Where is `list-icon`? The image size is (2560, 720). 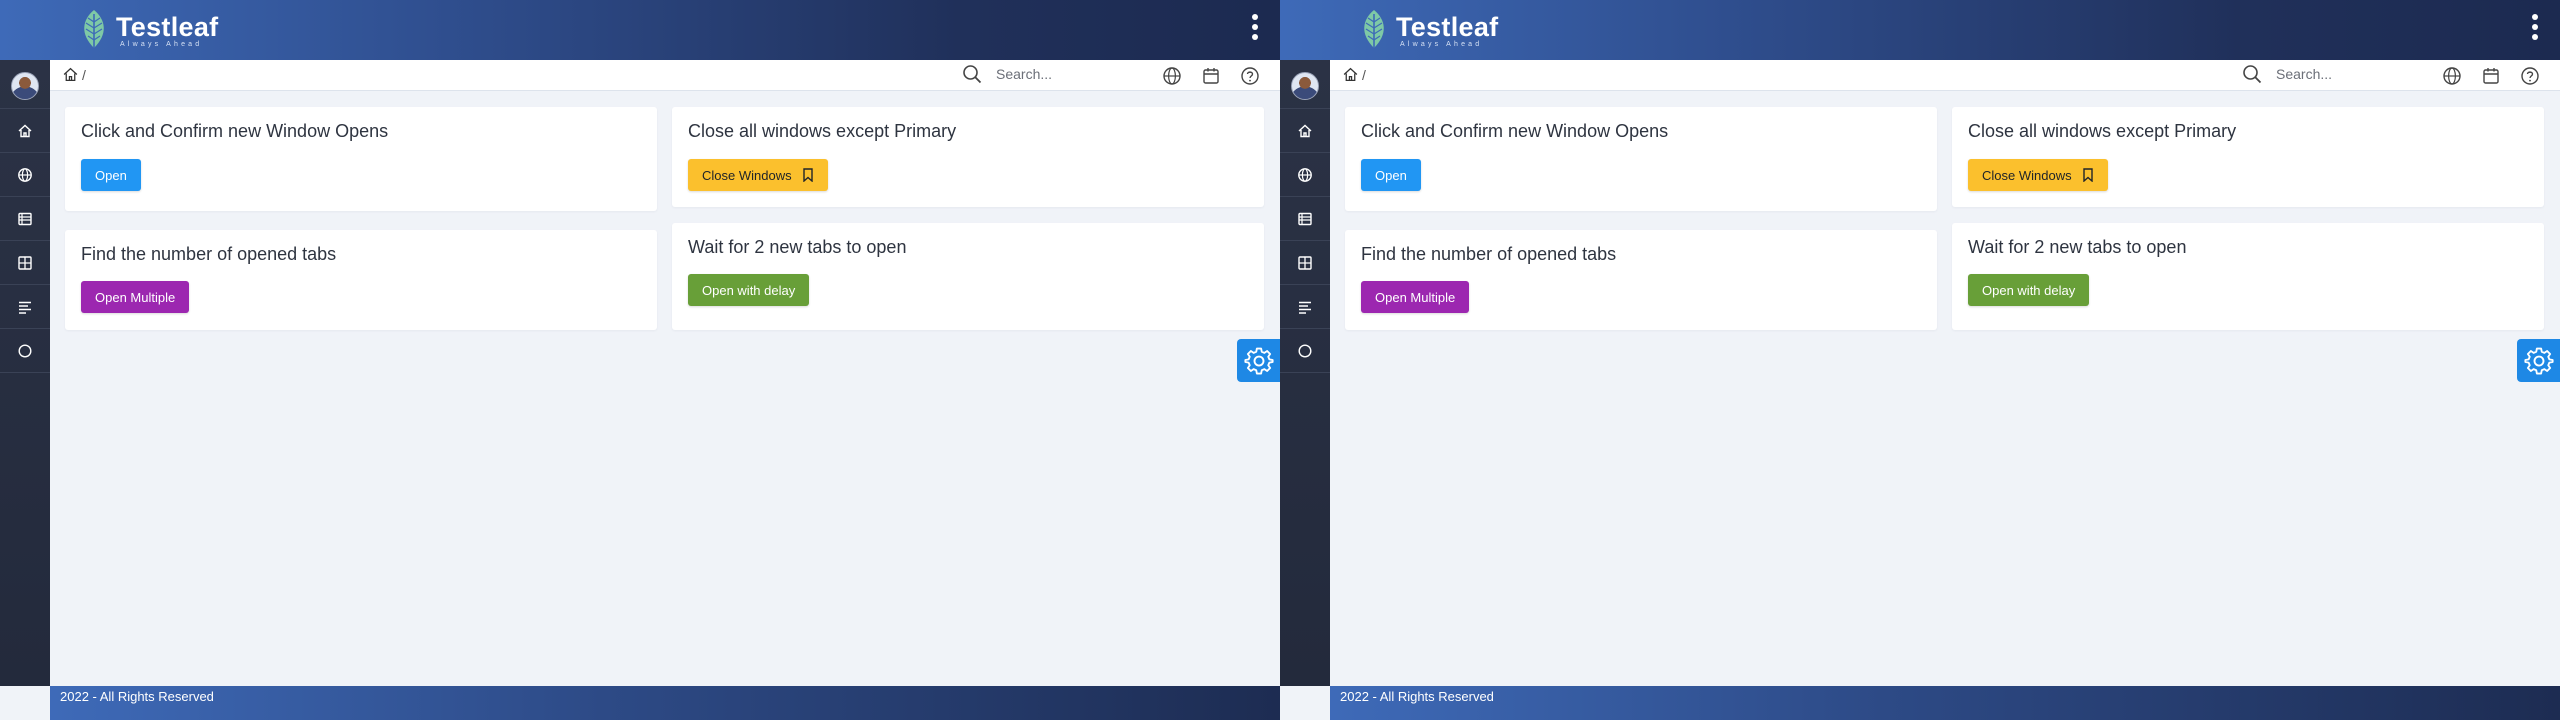 list-icon is located at coordinates (1305, 218).